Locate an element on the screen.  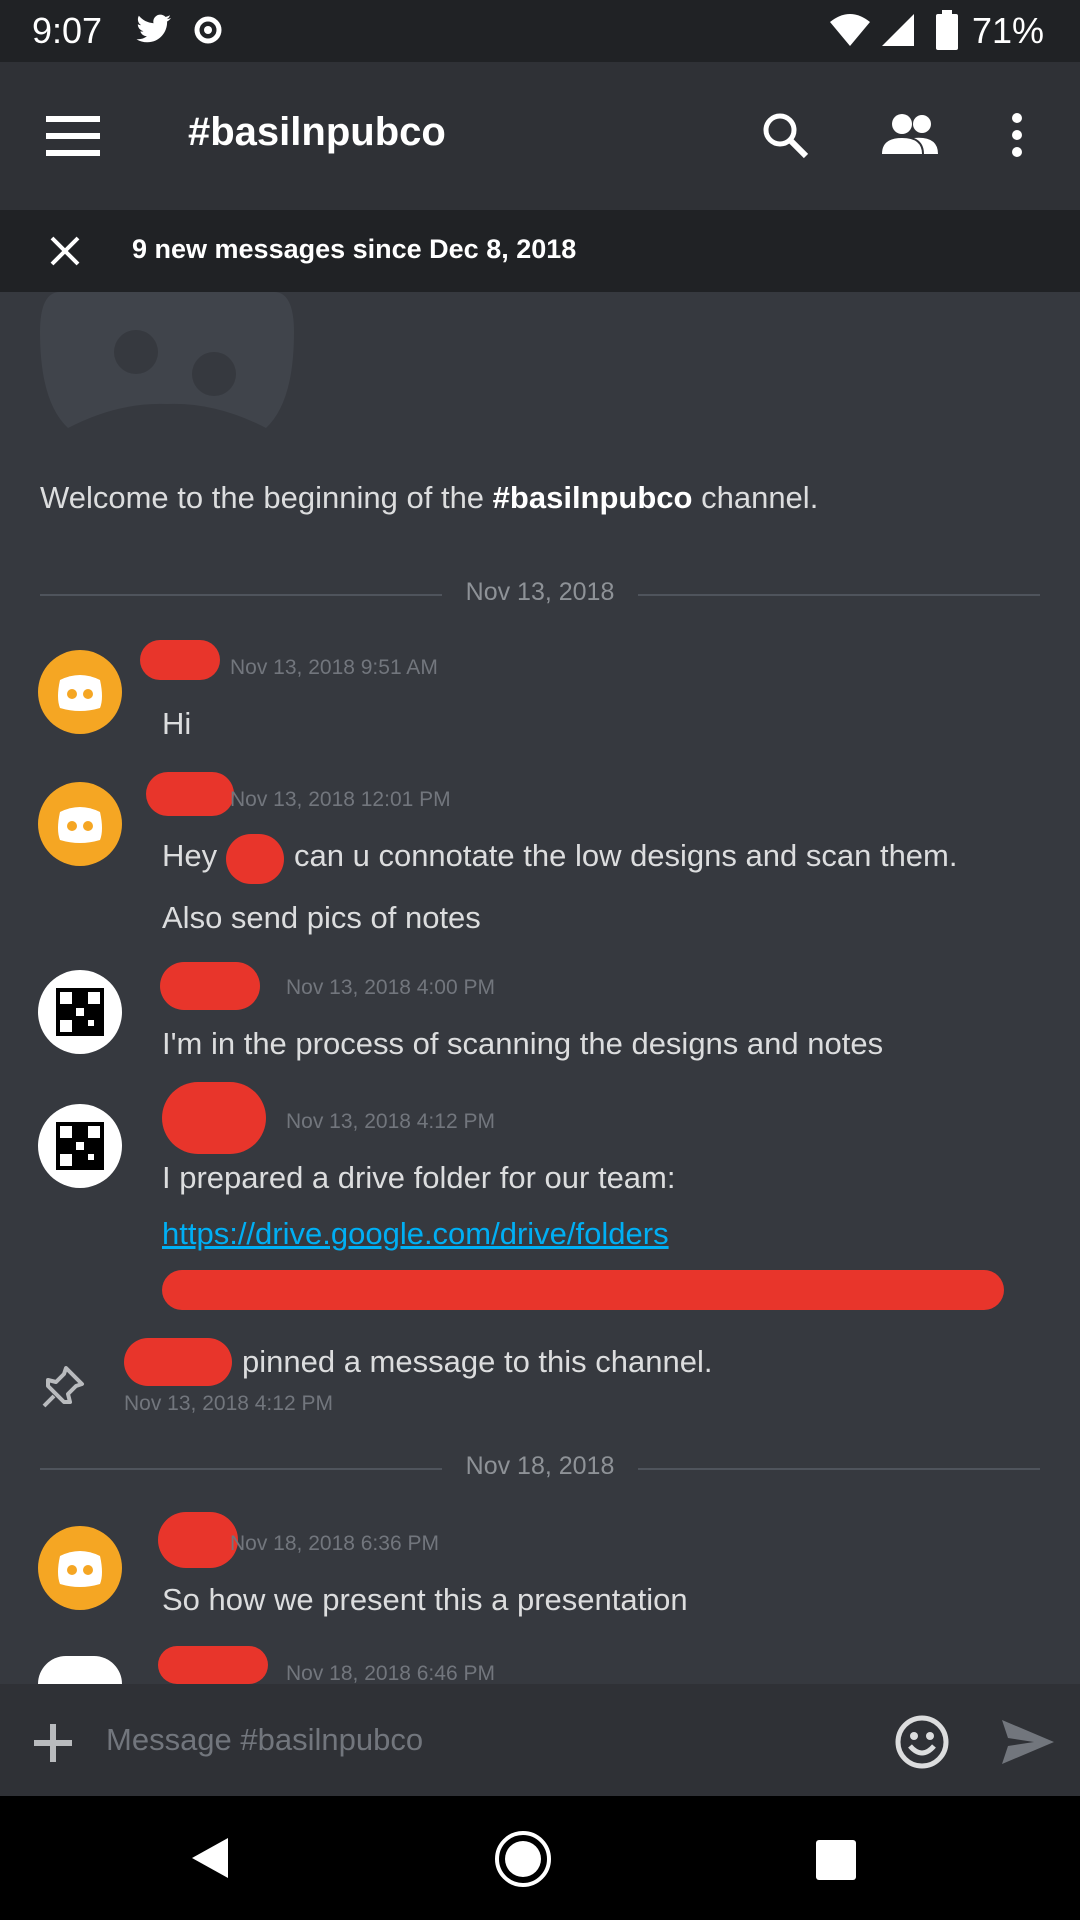
message-input: Message #basilnpubco is located at coordinates (264, 1740).